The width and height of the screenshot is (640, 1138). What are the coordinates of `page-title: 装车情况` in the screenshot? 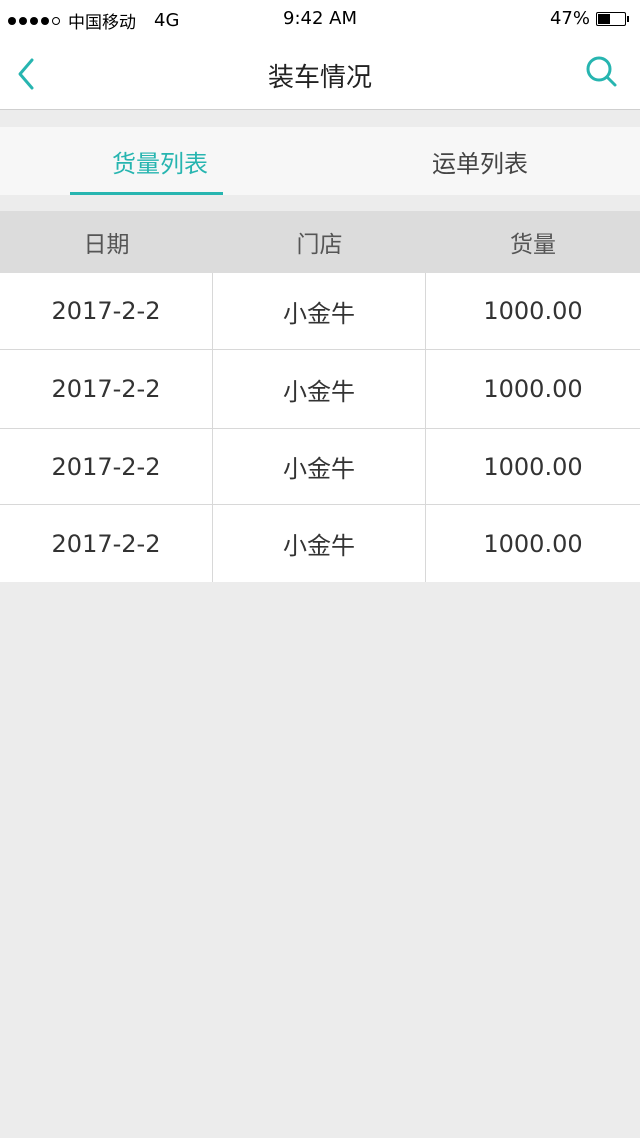 It's located at (319, 78).